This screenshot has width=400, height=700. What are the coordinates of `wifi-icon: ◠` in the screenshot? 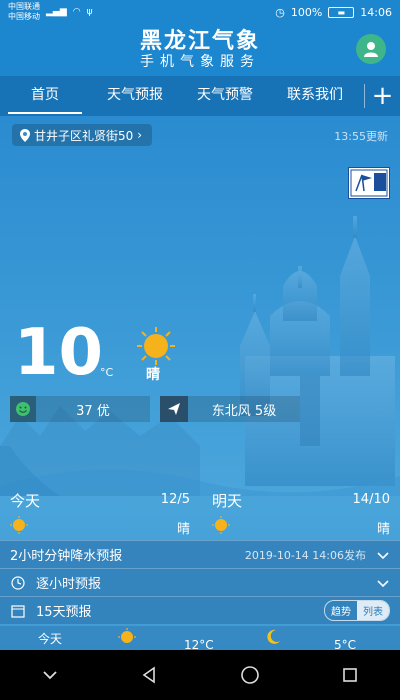 It's located at (76, 12).